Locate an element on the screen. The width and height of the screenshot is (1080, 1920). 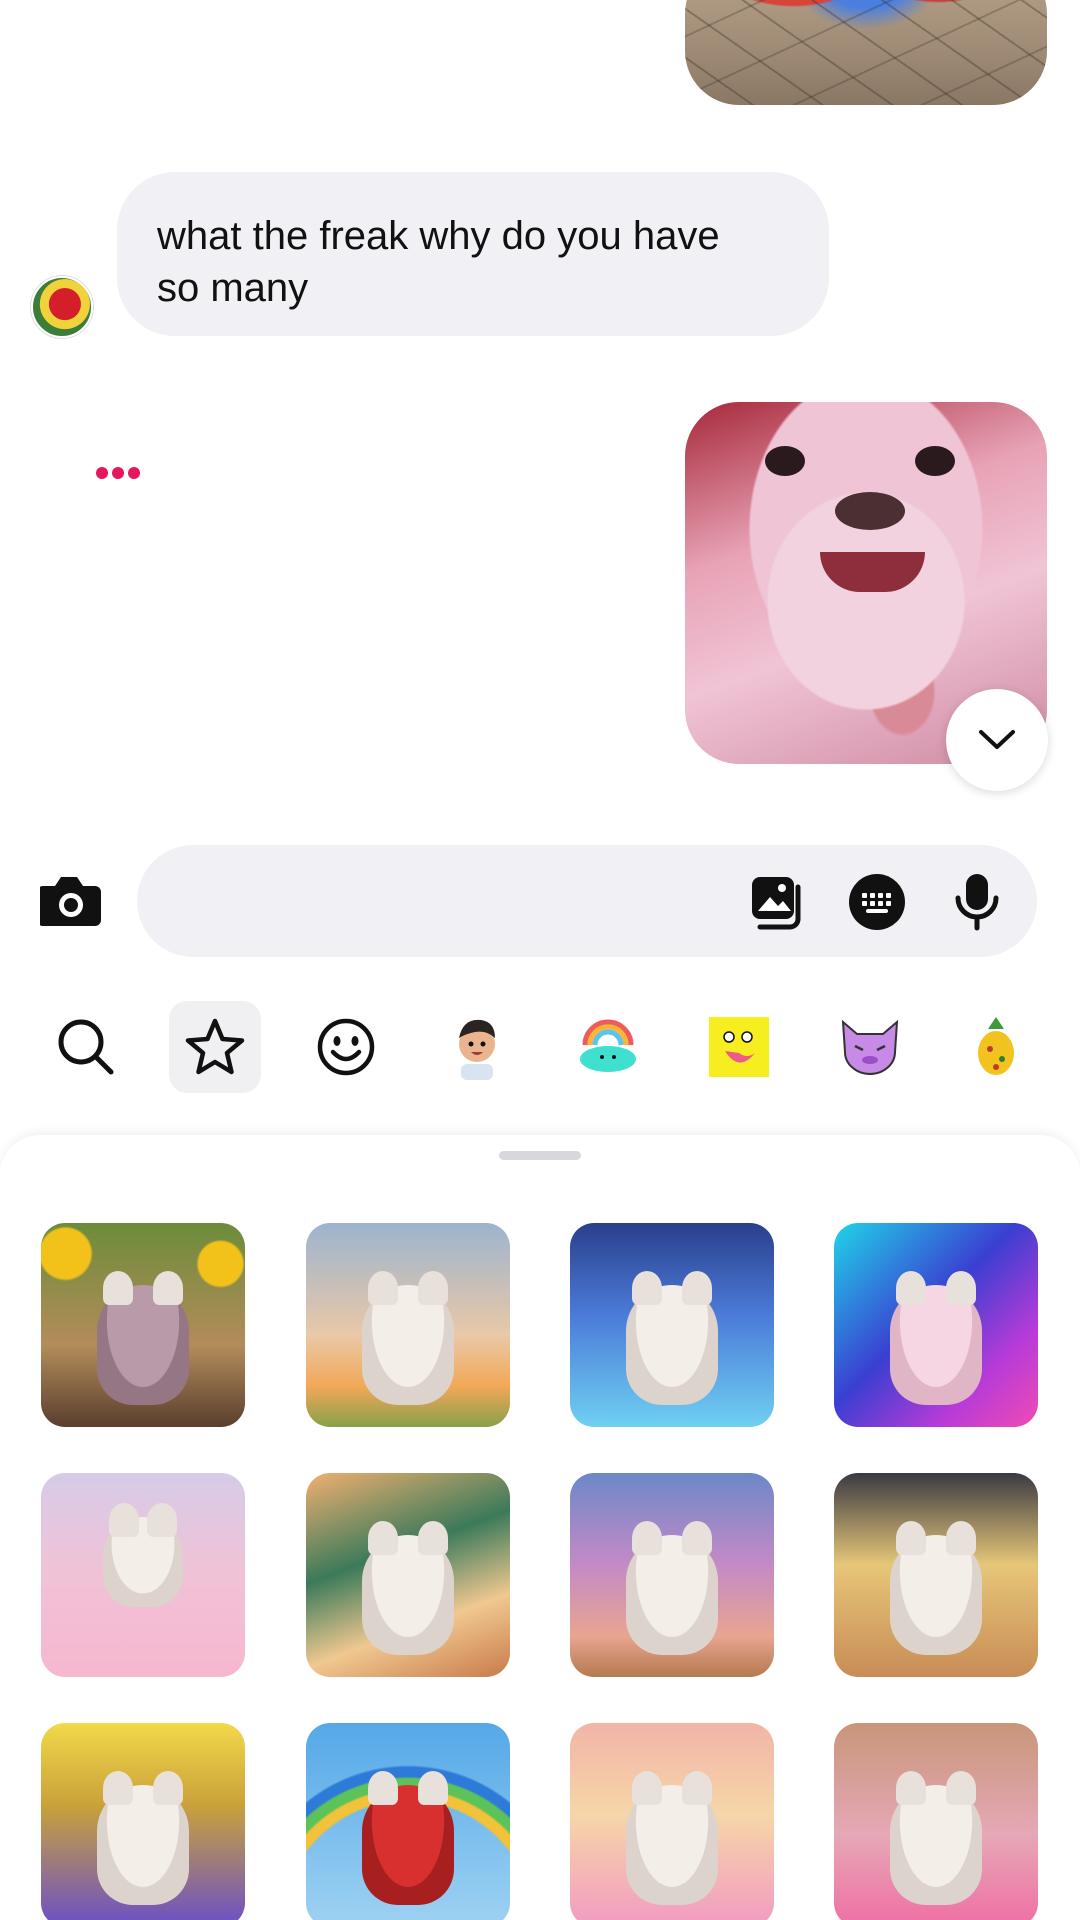
tab-avatar-sticker is located at coordinates (477, 1047).